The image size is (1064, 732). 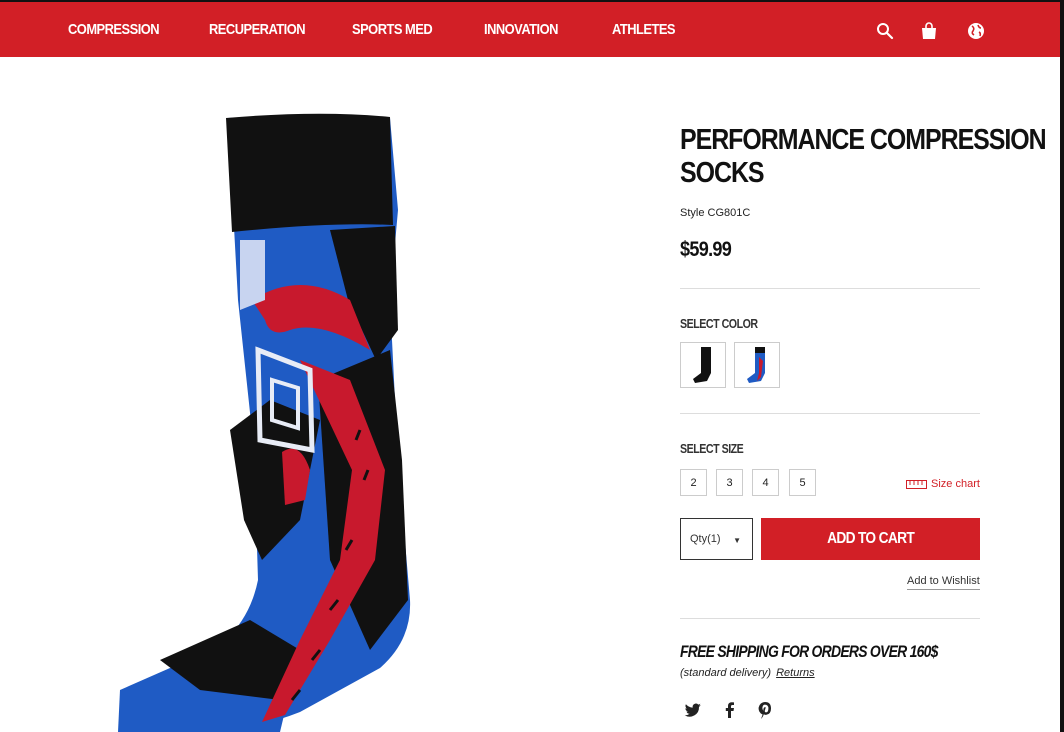 I want to click on facebook-icon, so click(x=730, y=710).